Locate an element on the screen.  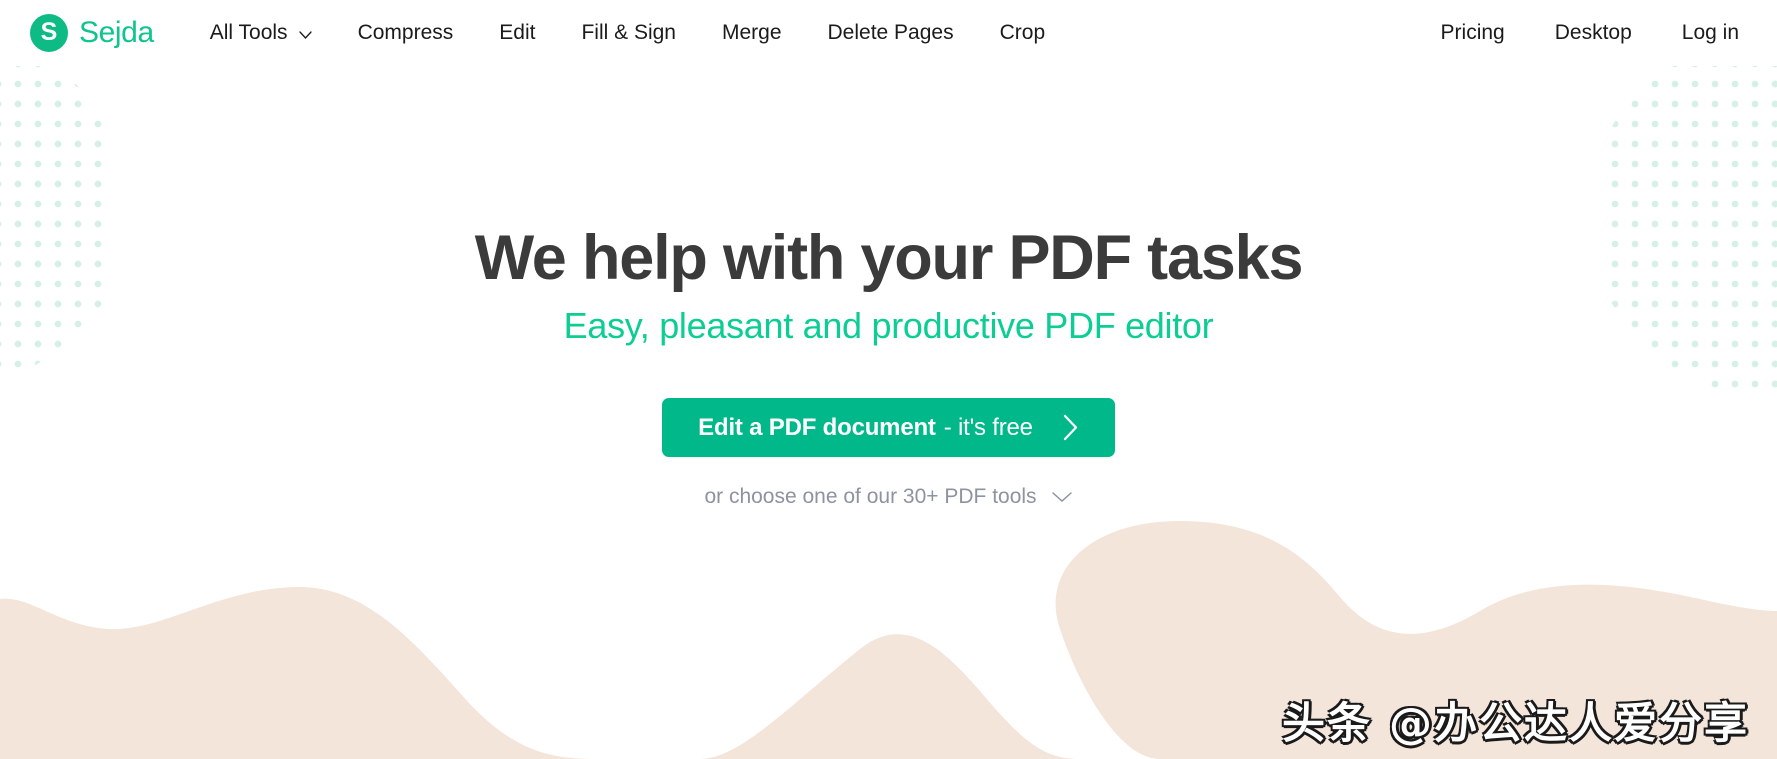
nav-label: Edit is located at coordinates (517, 32).